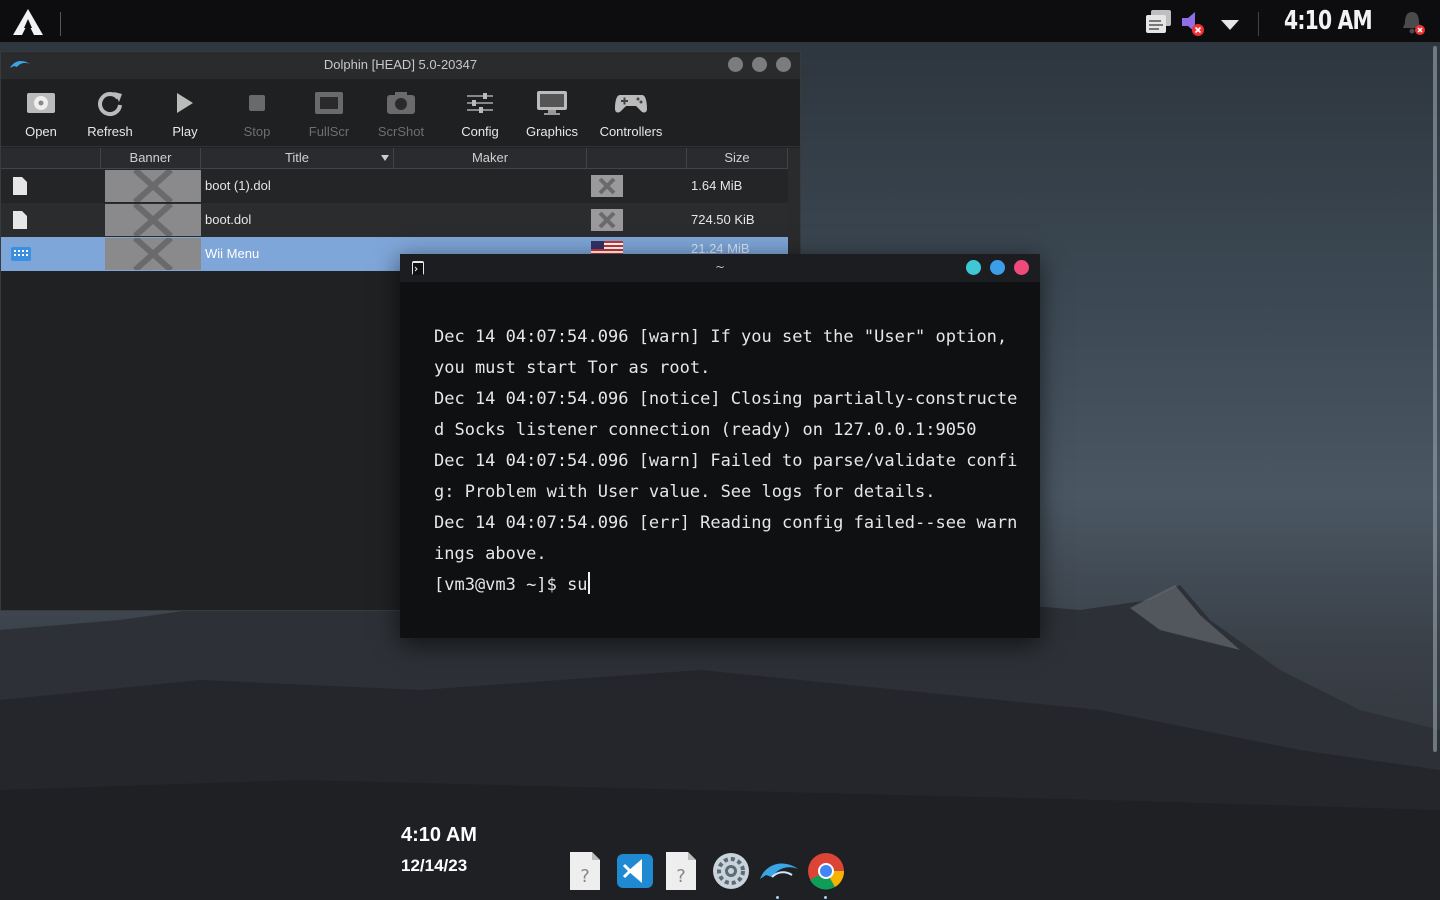 Image resolution: width=1440 pixels, height=900 pixels. I want to click on game-title: Wii Menu, so click(232, 253).